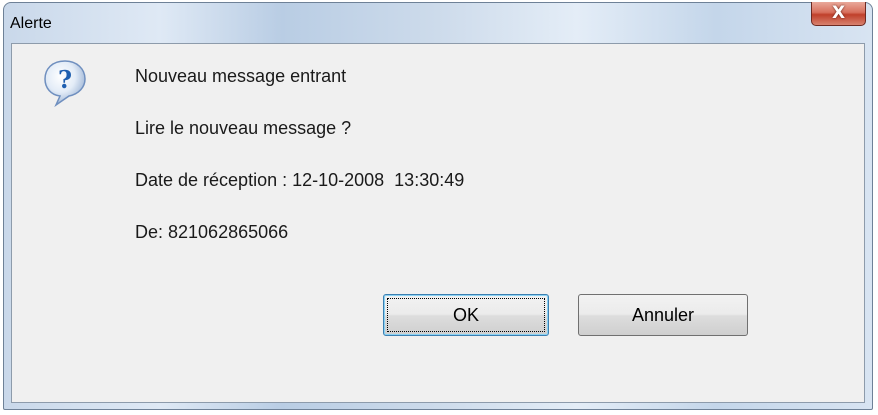 The height and width of the screenshot is (415, 878). I want to click on message-line-new-message: Nouveau message entrant, so click(241, 76).